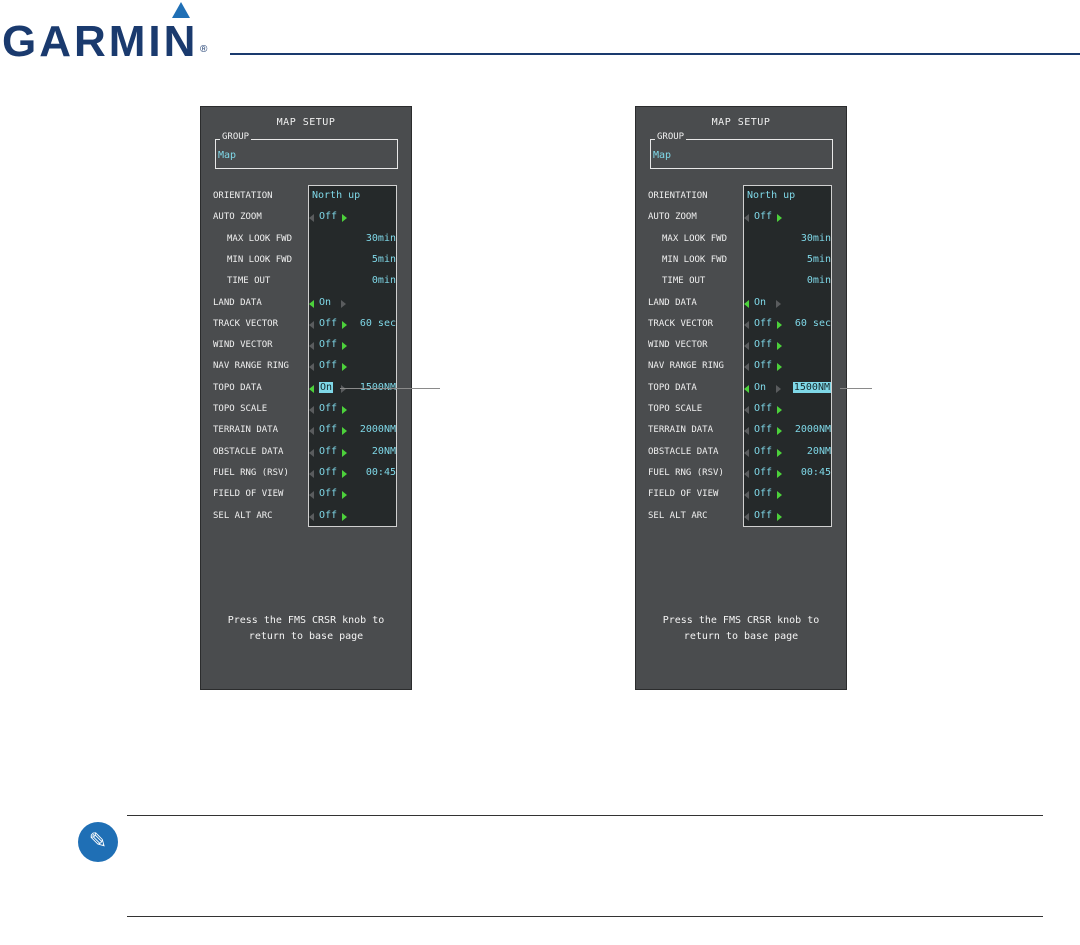 This screenshot has height=945, width=1080. What do you see at coordinates (306, 218) in the screenshot?
I see `setting-row: AUTO ZOOM Off` at bounding box center [306, 218].